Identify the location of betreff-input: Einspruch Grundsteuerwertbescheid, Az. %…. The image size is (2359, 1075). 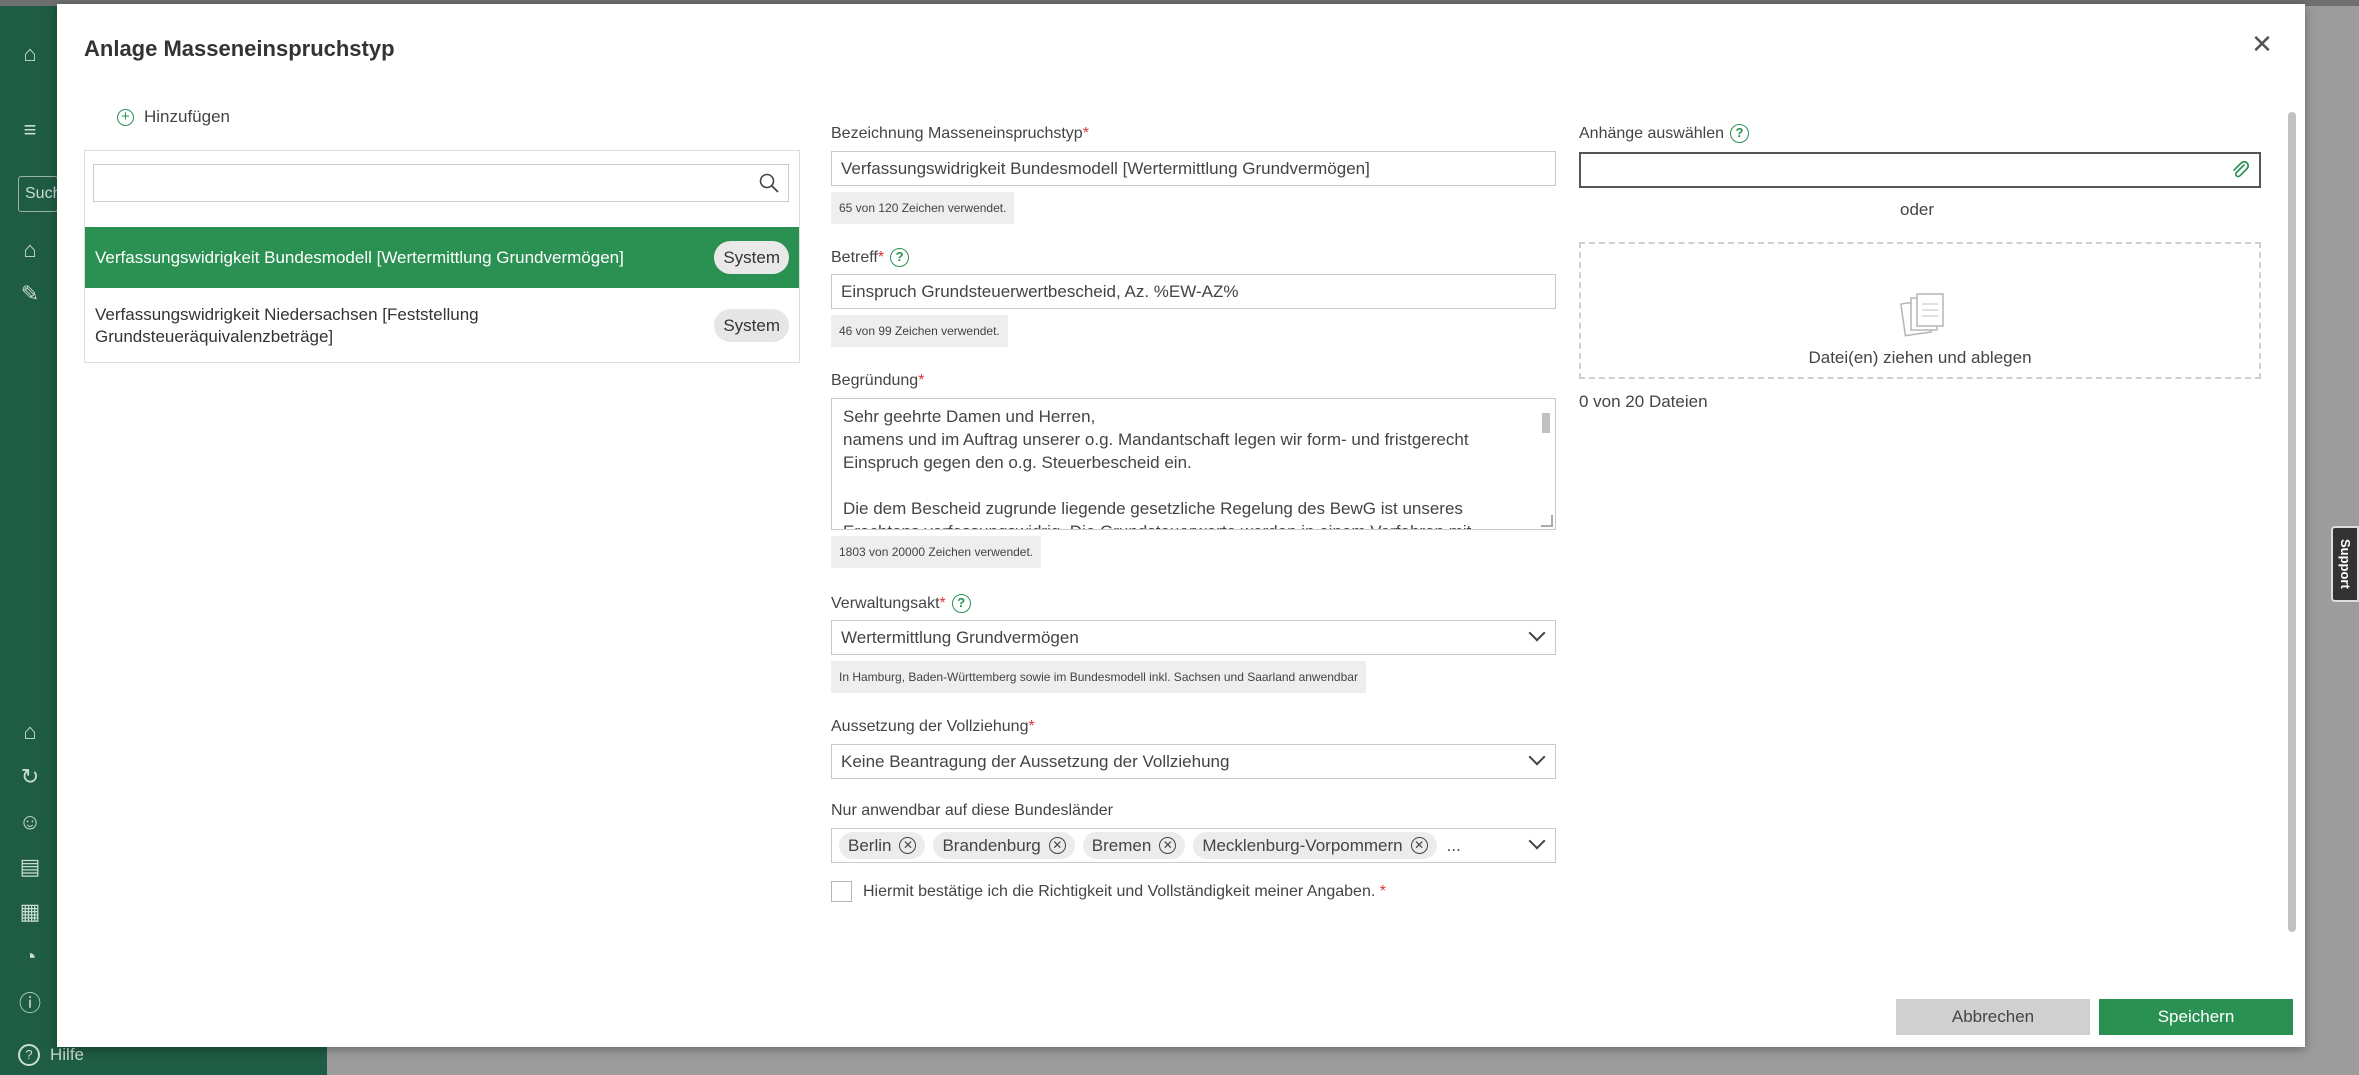
(1193, 291).